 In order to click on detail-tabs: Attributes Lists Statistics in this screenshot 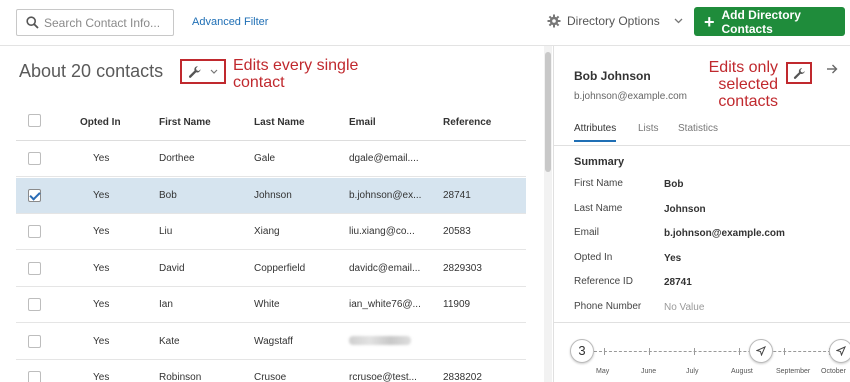, I will do `click(702, 133)`.